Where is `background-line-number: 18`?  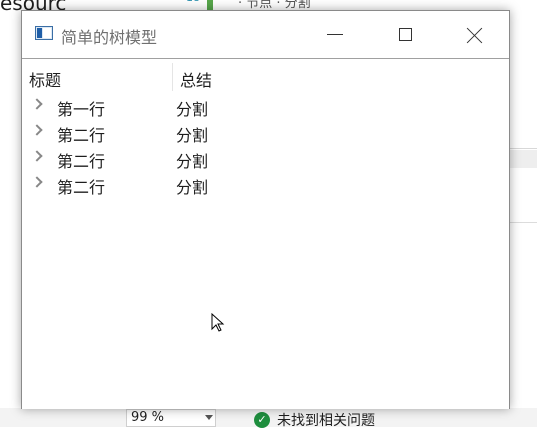 background-line-number: 18 is located at coordinates (193, 2).